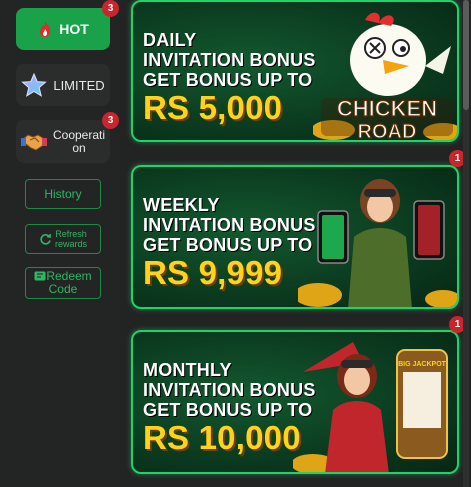 This screenshot has width=471, height=487. I want to click on flame-icon, so click(45, 29).